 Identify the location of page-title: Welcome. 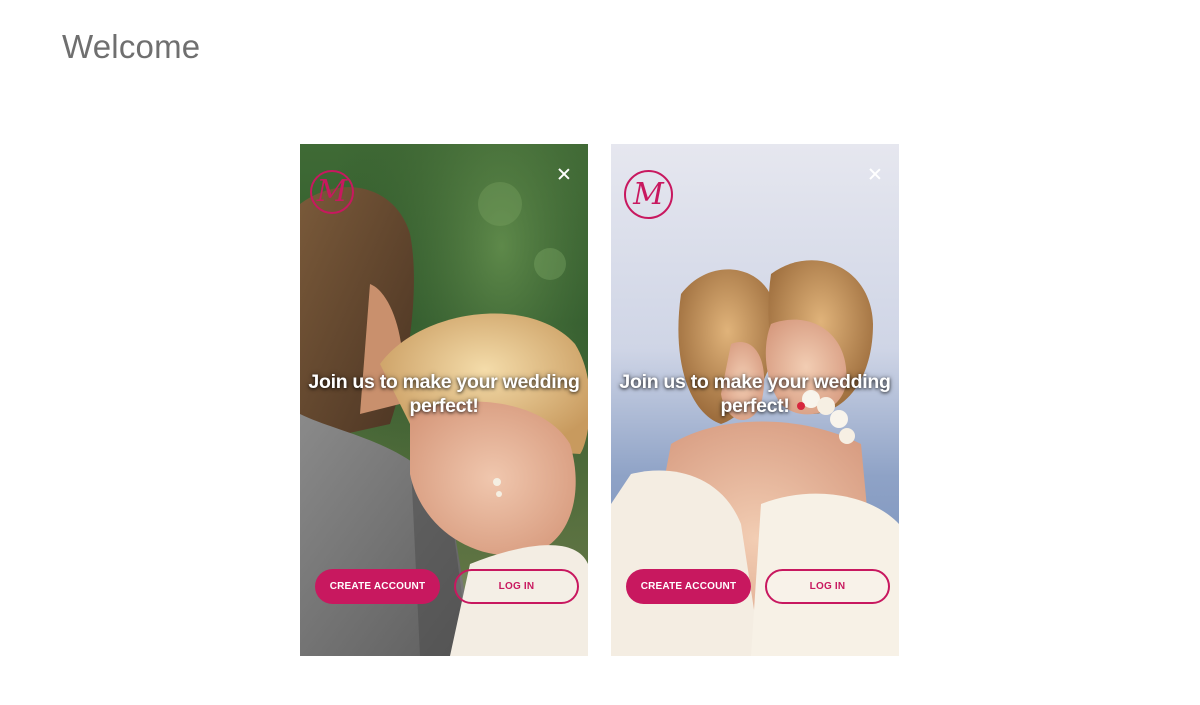
(131, 46).